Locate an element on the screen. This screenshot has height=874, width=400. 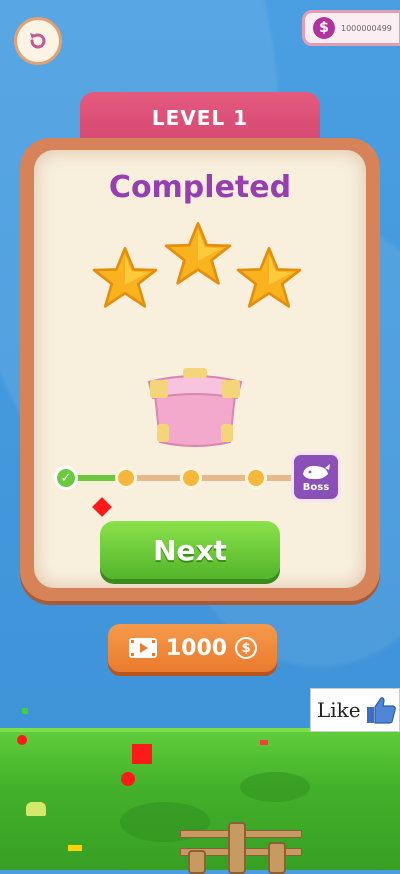
progress-node-completed: ✓ is located at coordinates (66, 478).